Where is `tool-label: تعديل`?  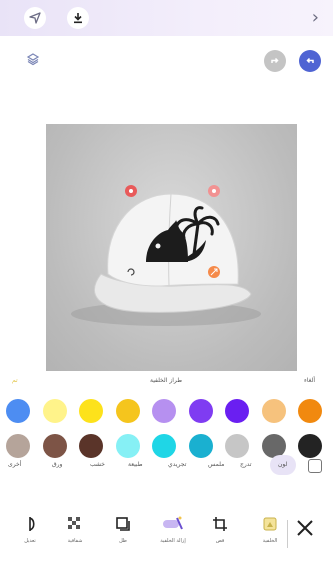 tool-label: تعديل is located at coordinates (30, 541).